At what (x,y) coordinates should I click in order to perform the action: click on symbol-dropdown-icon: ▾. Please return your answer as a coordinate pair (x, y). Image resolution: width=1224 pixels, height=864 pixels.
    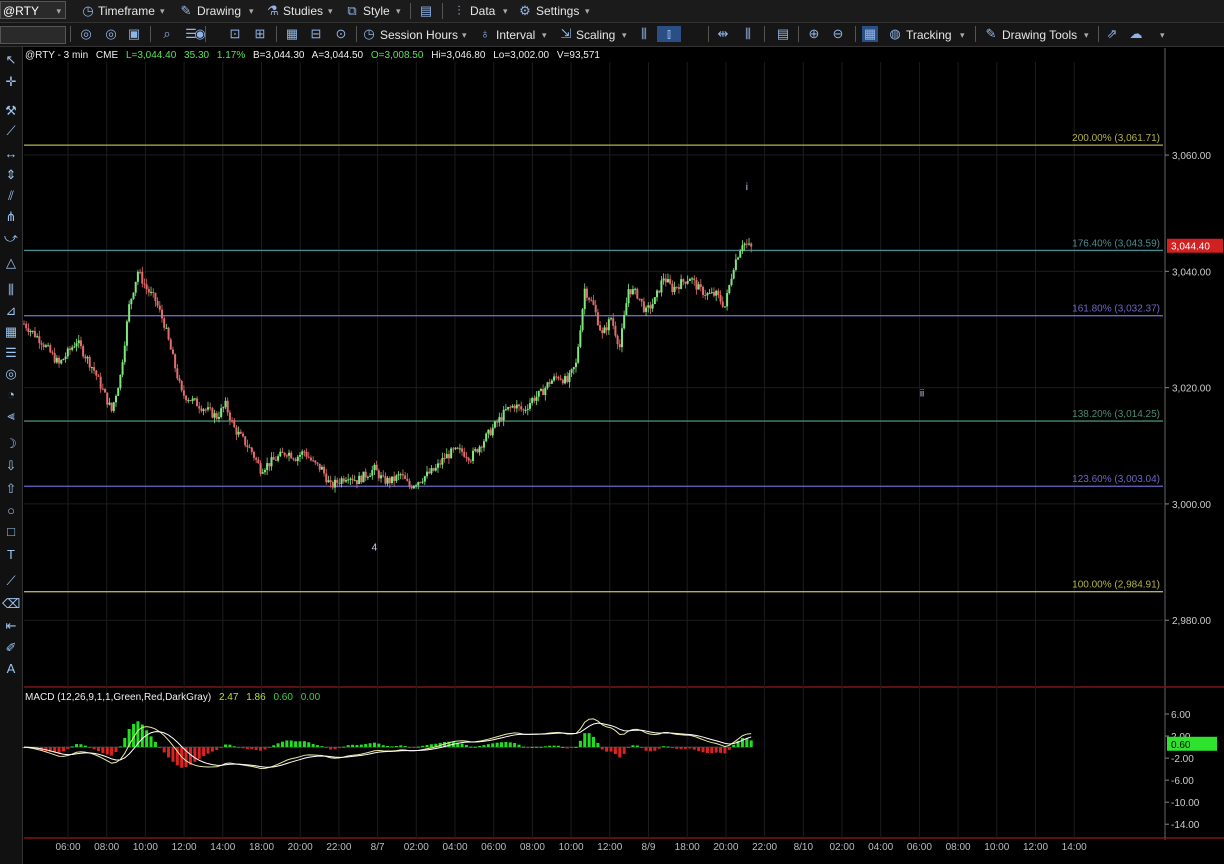
    Looking at the image, I should click on (58, 11).